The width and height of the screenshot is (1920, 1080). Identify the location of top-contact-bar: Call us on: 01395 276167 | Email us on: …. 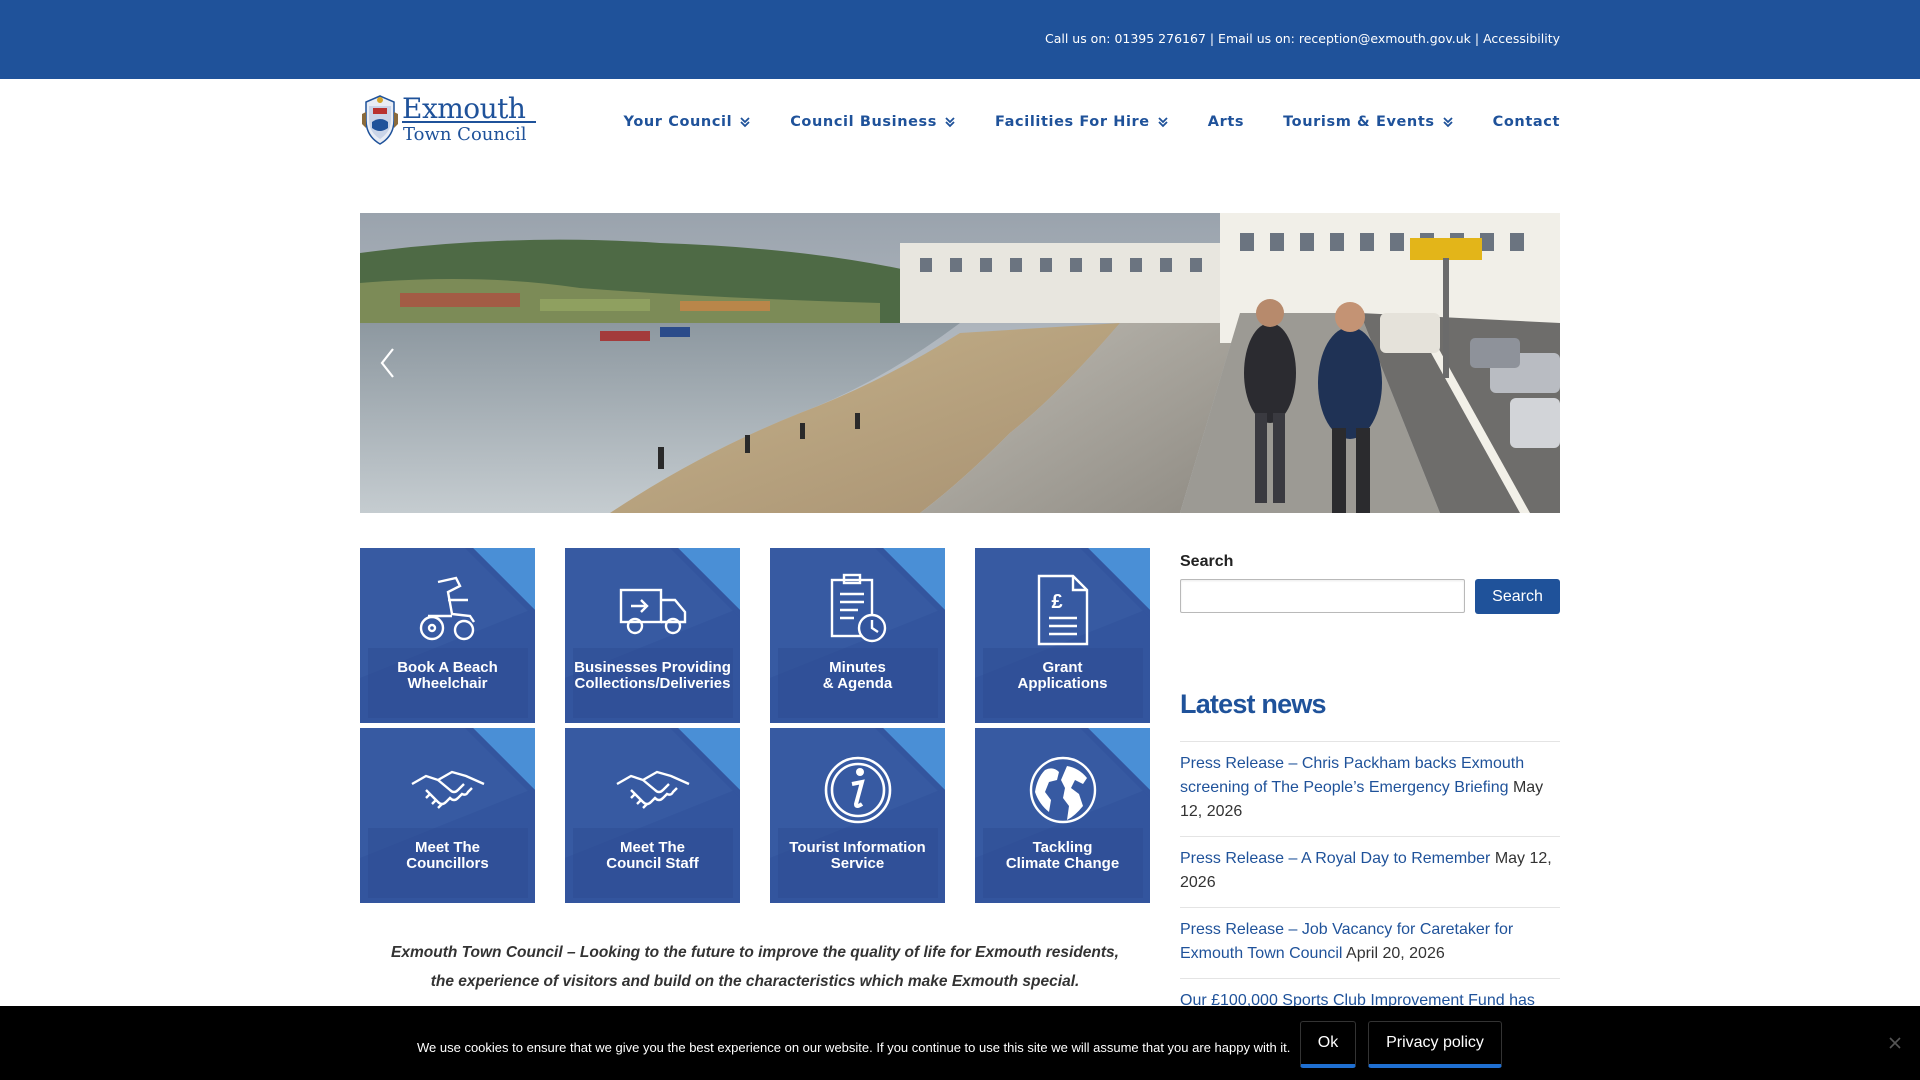
(960, 39).